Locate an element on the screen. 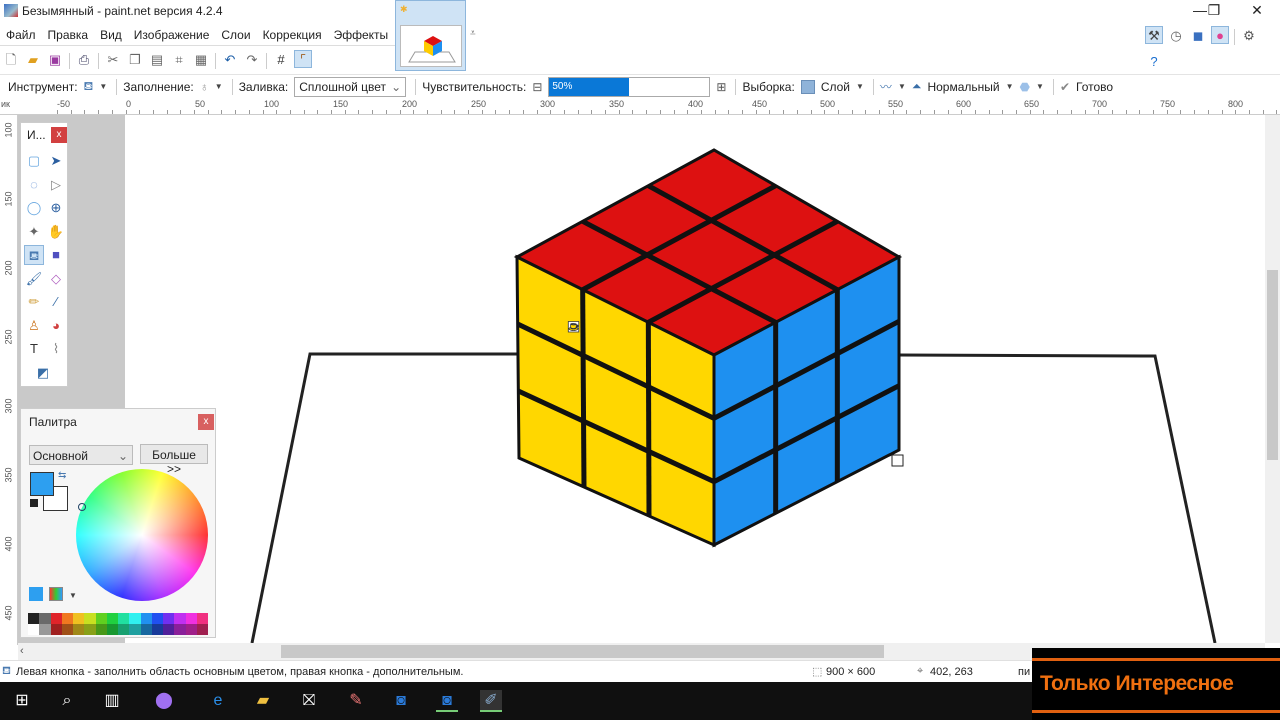 The image size is (1280, 720). swap-colors-icon: ⇆ is located at coordinates (62, 475).